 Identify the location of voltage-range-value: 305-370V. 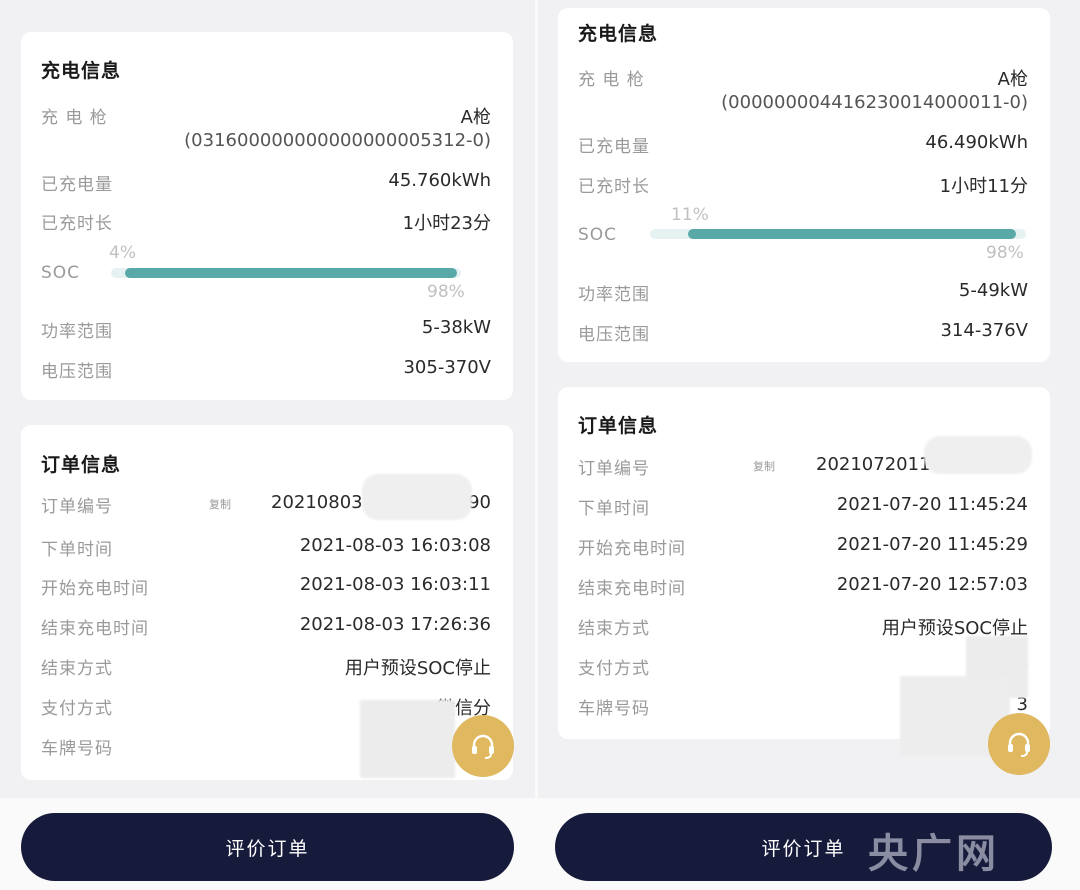
(447, 367).